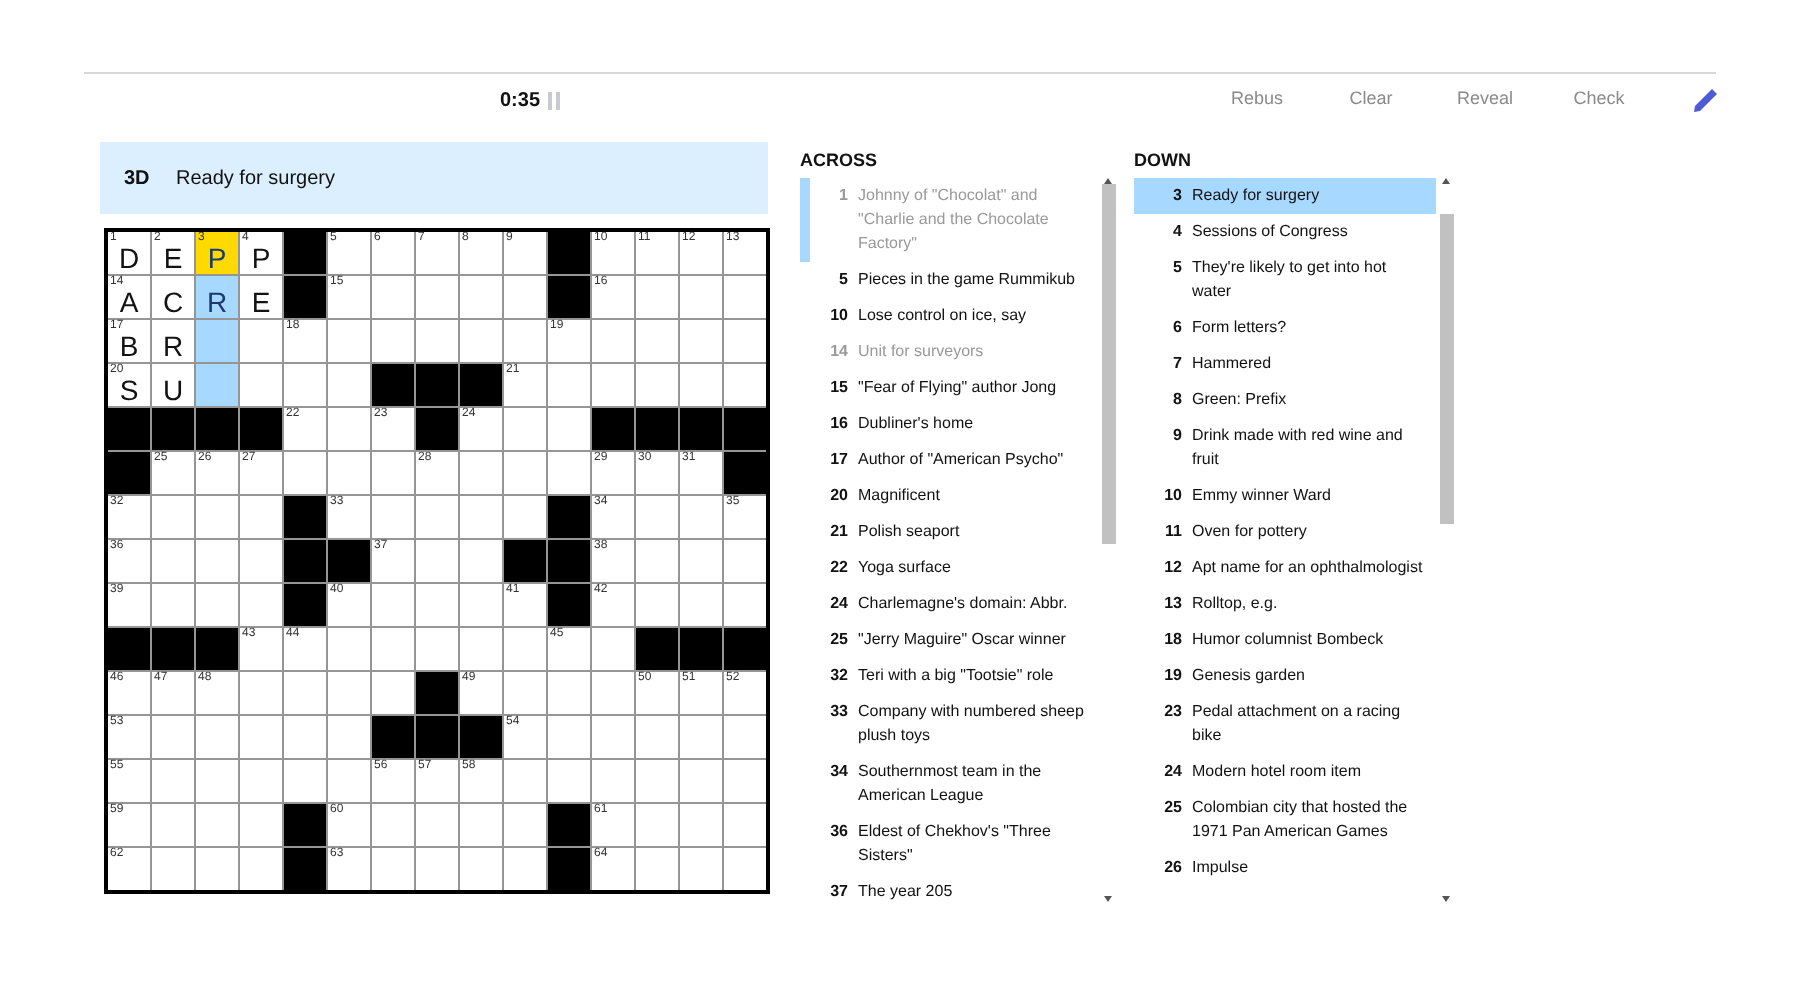 This screenshot has width=1800, height=994. Describe the element at coordinates (217, 297) in the screenshot. I see `grid-cell: R` at that location.